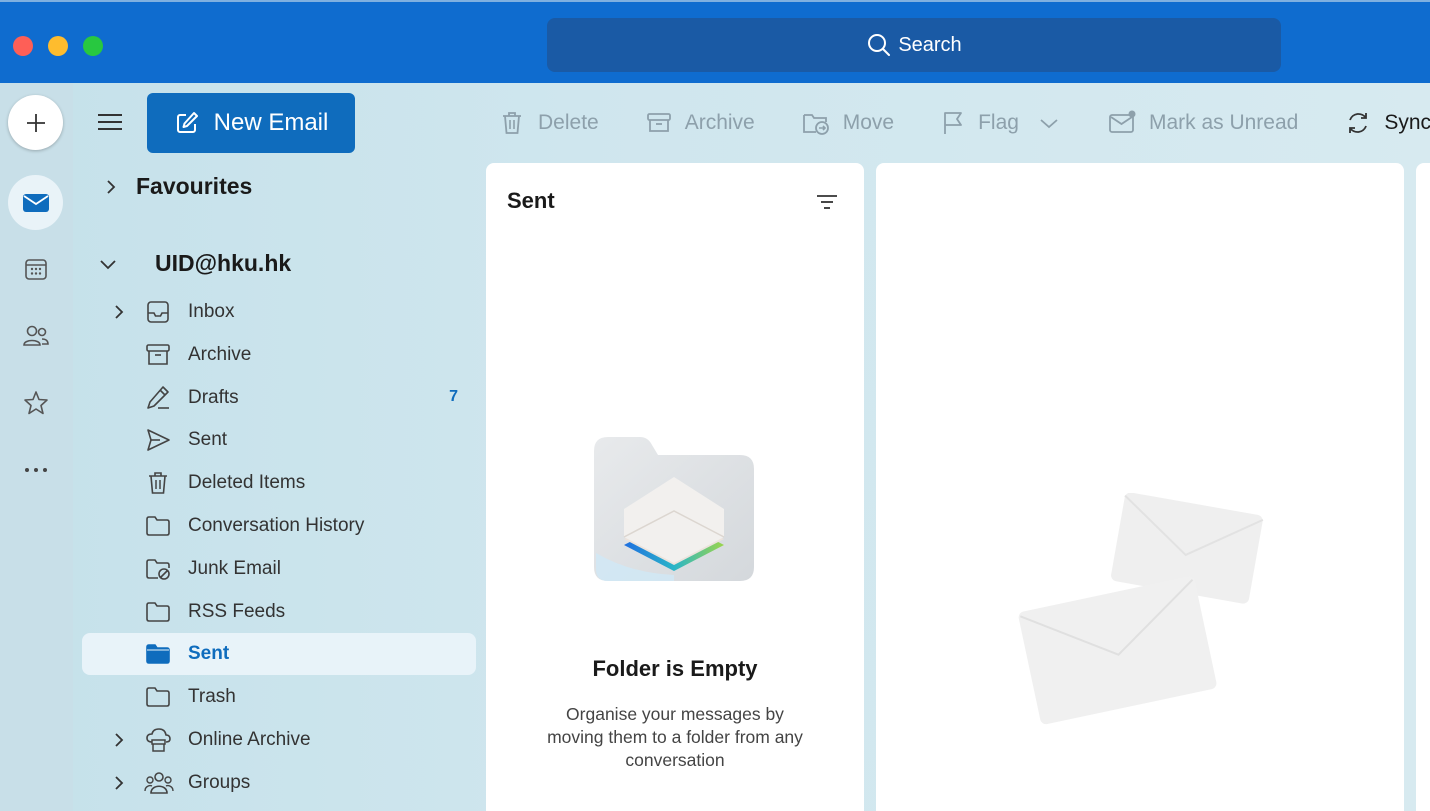 This screenshot has height=811, width=1430. I want to click on hamburger-icon, so click(110, 122).